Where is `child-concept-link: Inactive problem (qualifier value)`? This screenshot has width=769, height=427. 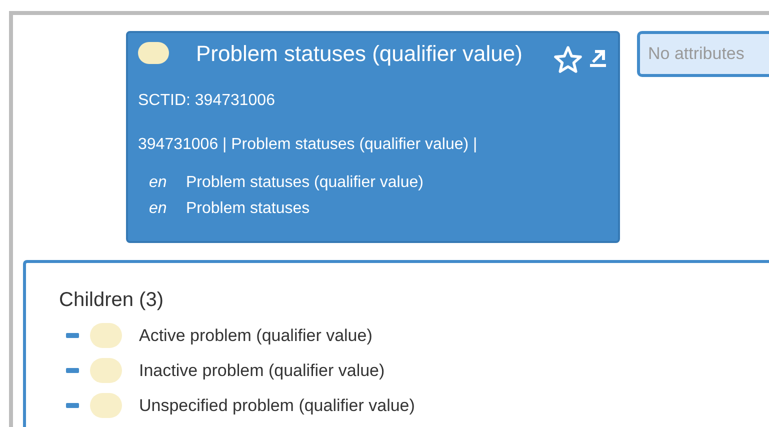
child-concept-link: Inactive problem (qualifier value) is located at coordinates (262, 371).